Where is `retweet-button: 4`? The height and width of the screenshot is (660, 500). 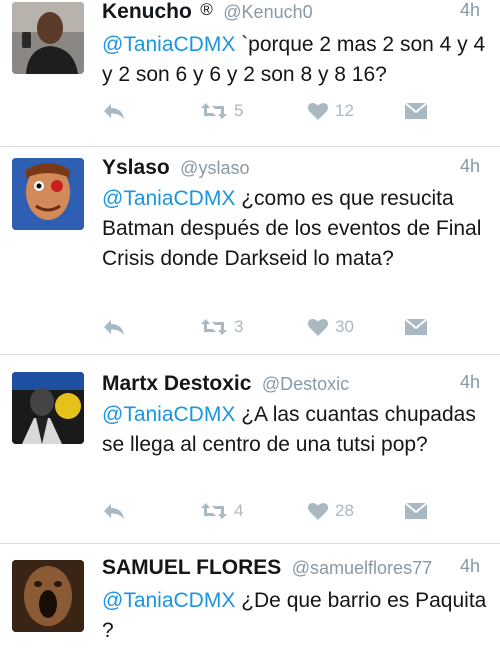
retweet-button: 4 is located at coordinates (221, 511).